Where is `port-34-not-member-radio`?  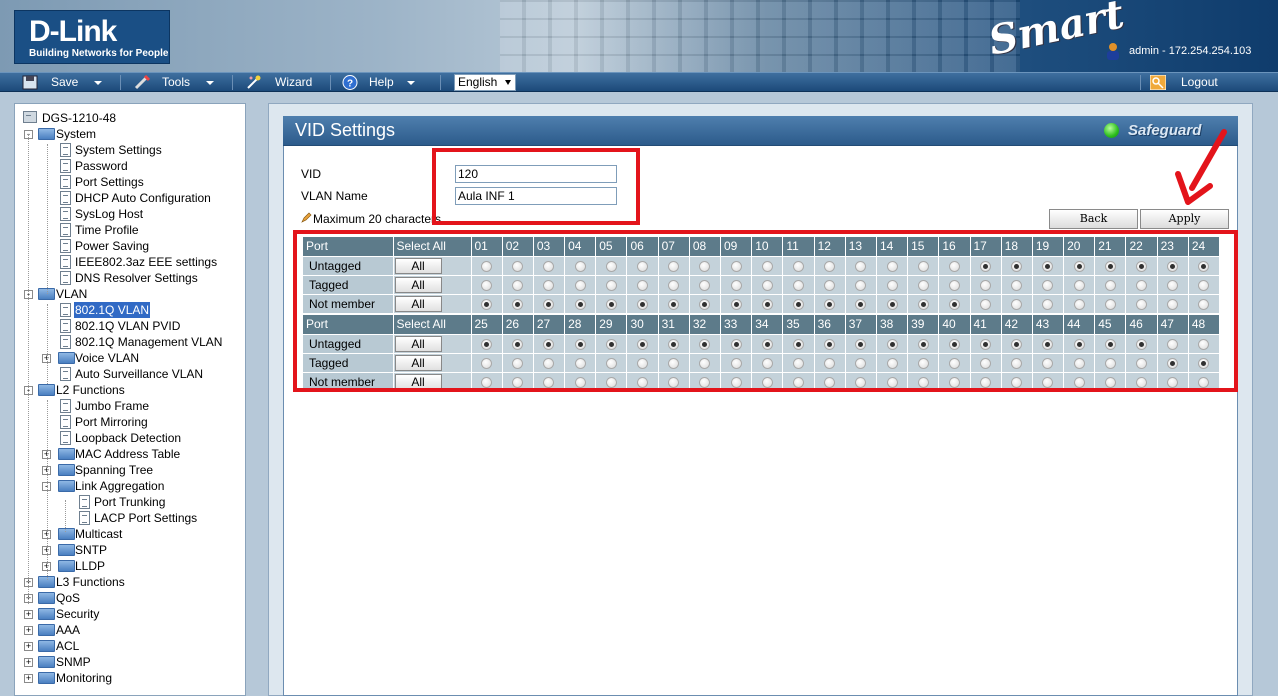 port-34-not-member-radio is located at coordinates (767, 382).